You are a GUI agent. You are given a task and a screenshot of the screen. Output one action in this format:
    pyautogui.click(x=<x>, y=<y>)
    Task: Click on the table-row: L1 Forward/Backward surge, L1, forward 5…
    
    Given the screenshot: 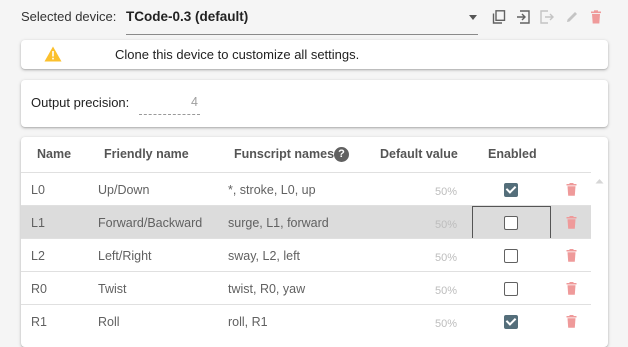 What is the action you would take?
    pyautogui.click(x=306, y=222)
    